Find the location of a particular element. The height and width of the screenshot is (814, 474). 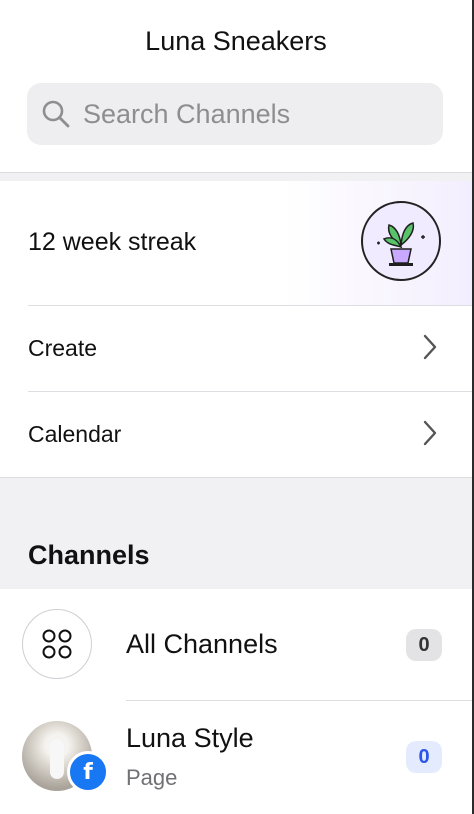

menu-item-create: Create is located at coordinates (236, 348).